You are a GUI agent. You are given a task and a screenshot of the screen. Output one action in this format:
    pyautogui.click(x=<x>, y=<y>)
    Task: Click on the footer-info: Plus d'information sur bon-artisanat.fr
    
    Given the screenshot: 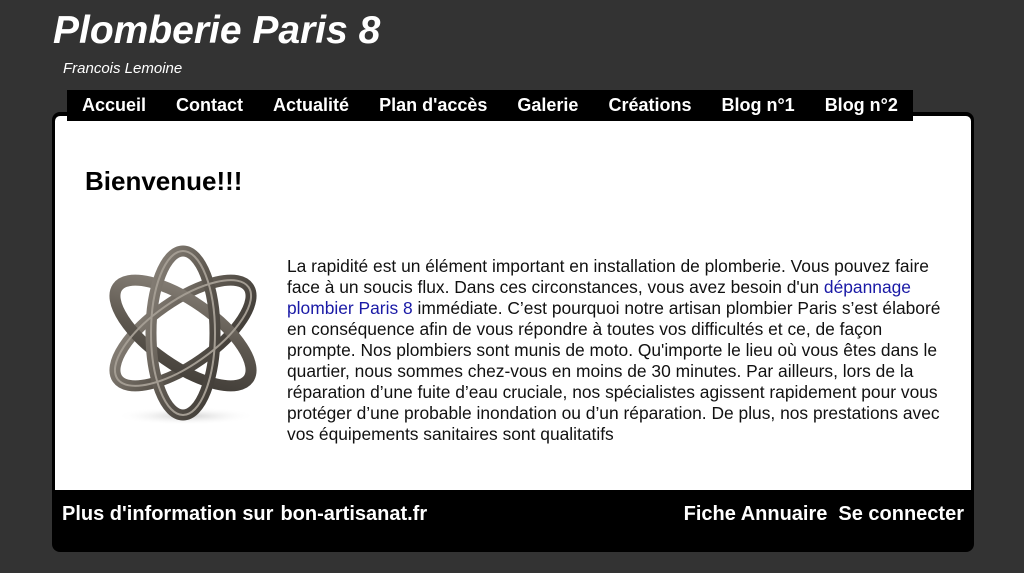 What is the action you would take?
    pyautogui.click(x=244, y=514)
    